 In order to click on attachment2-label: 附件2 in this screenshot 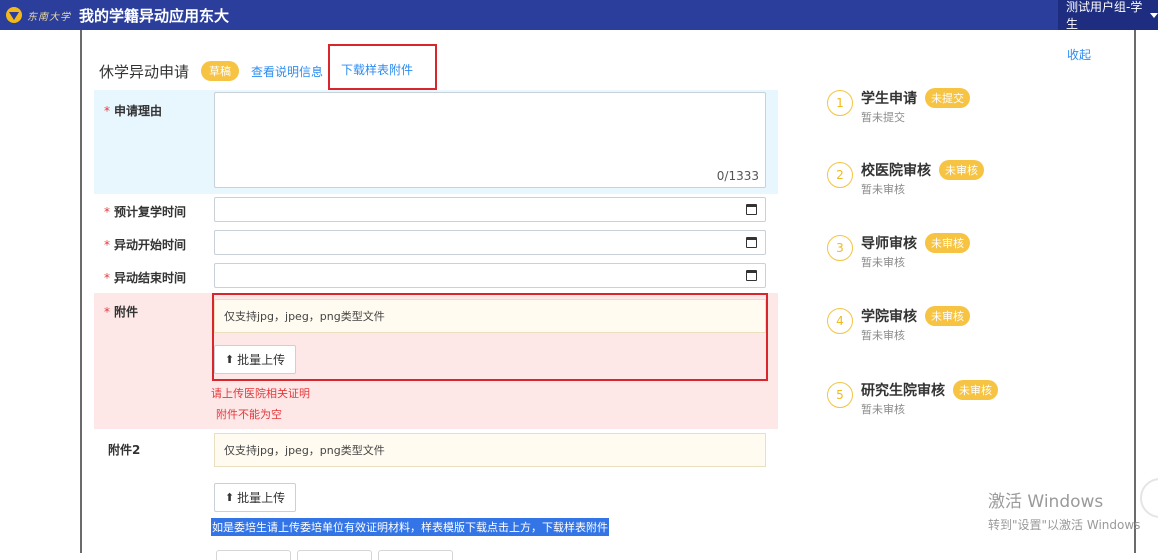, I will do `click(124, 450)`.